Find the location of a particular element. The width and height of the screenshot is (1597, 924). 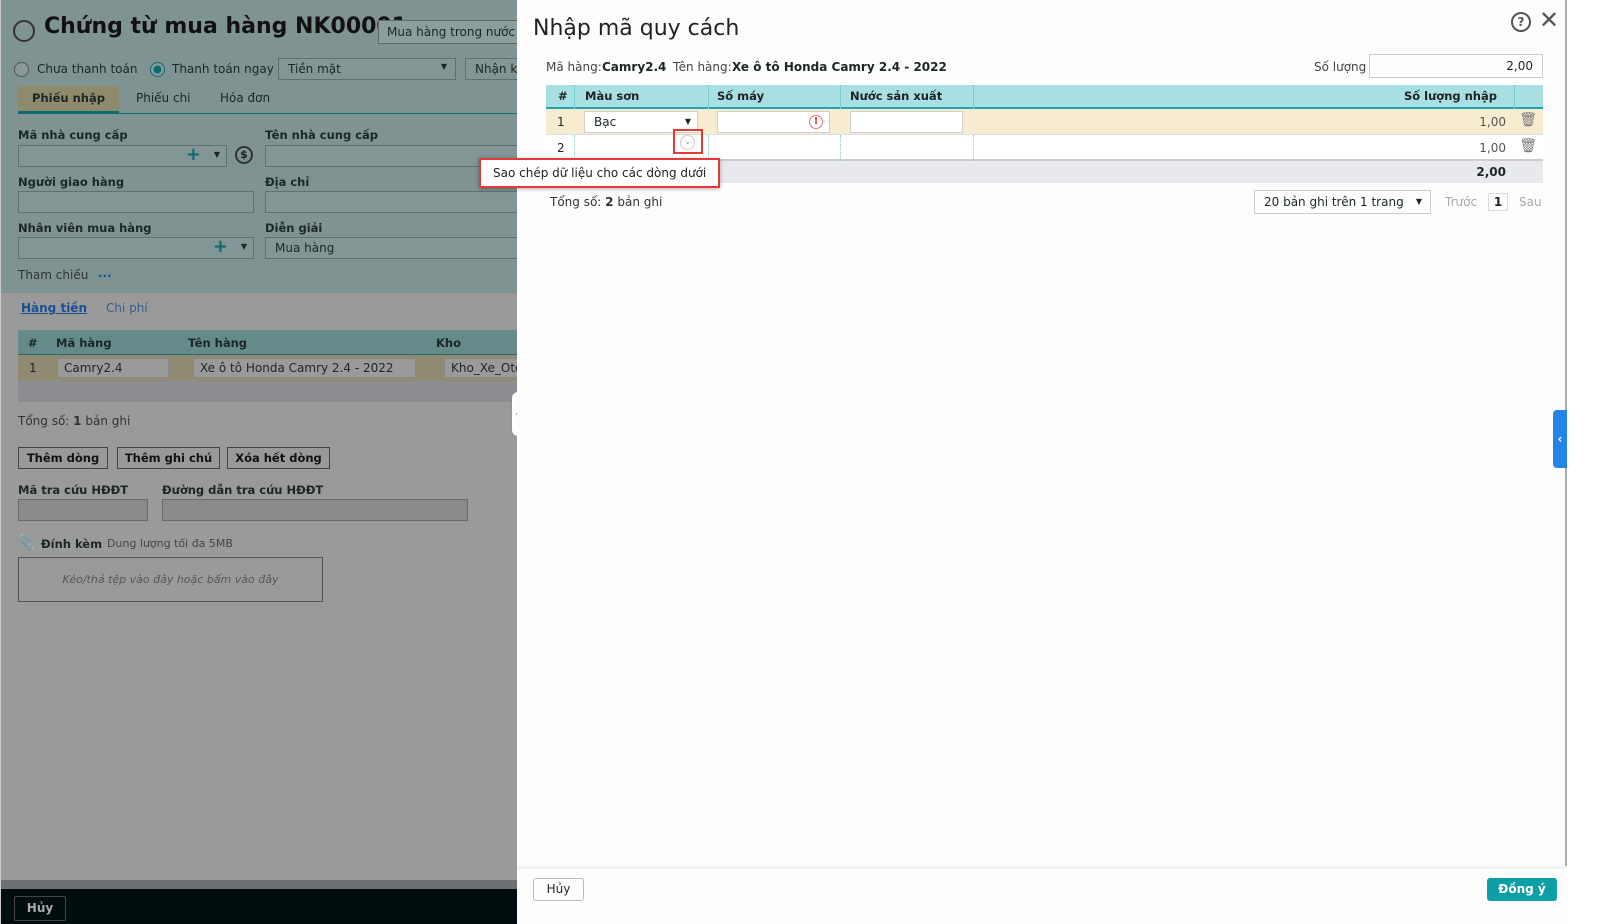

description-label: Diễn giải is located at coordinates (294, 228).